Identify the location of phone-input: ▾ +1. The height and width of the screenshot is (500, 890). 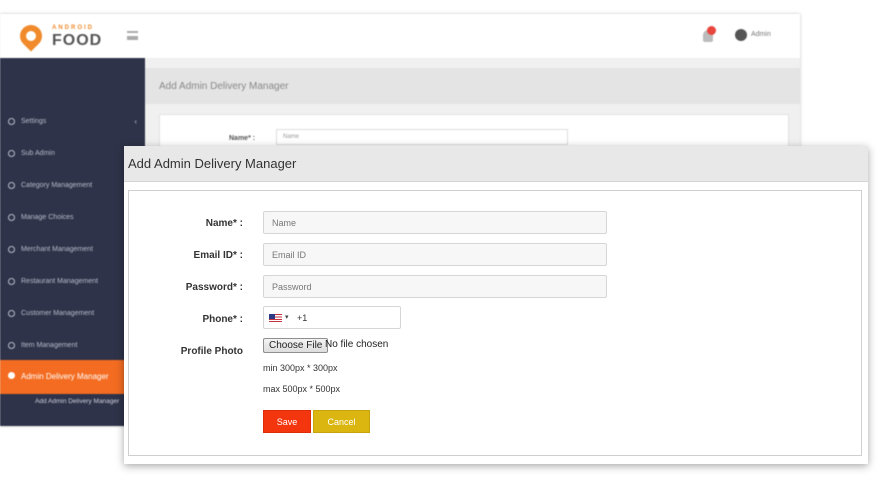
(332, 317).